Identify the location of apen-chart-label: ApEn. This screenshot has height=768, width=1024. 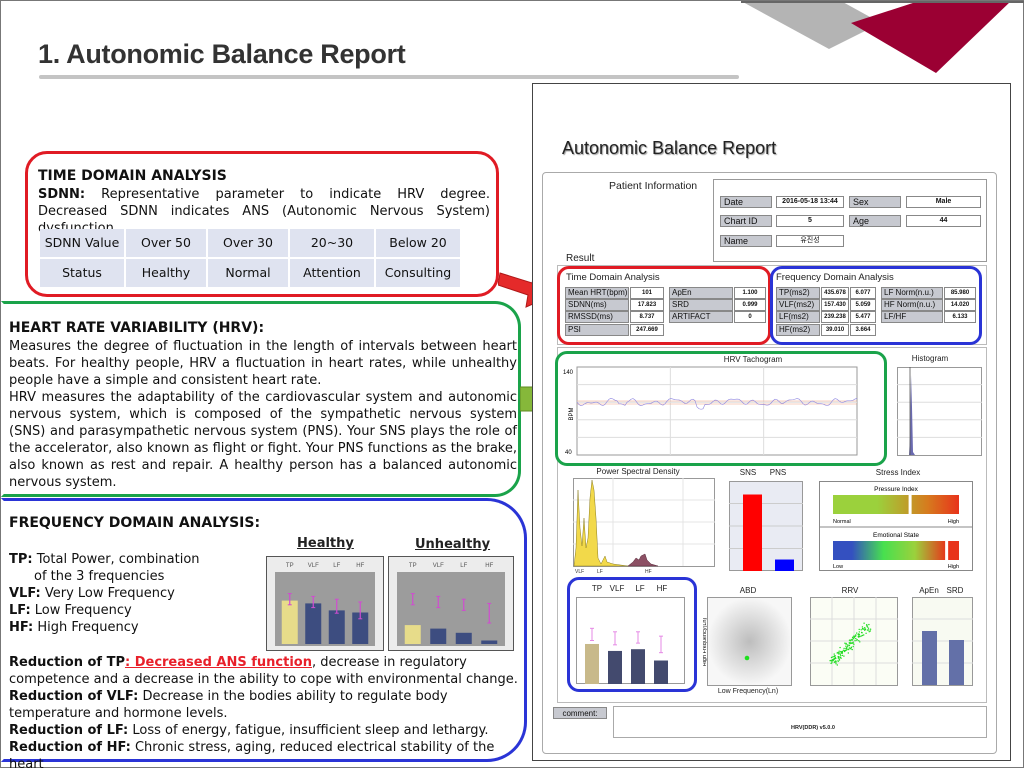
(929, 590).